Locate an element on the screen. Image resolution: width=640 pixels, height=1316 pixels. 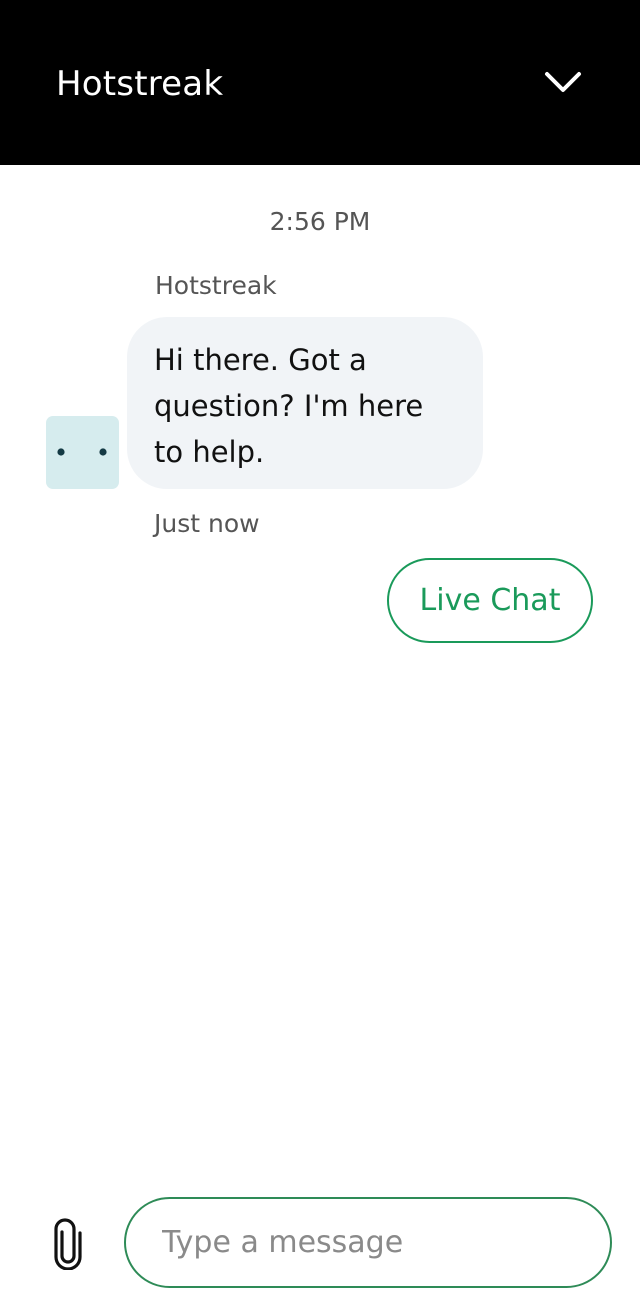
bot-face-icon is located at coordinates (82, 452).